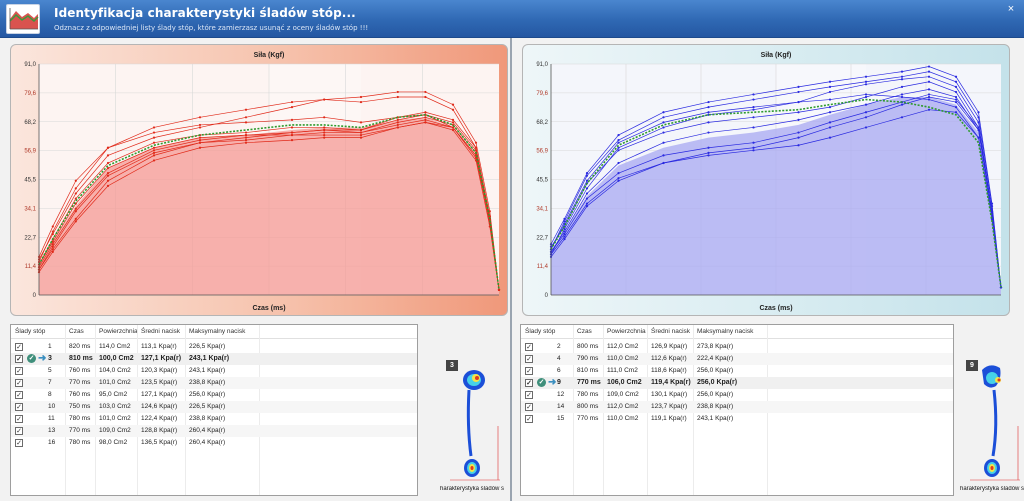 The image size is (1024, 501). What do you see at coordinates (80, 442) in the screenshot?
I see `time-value: 780 ms` at bounding box center [80, 442].